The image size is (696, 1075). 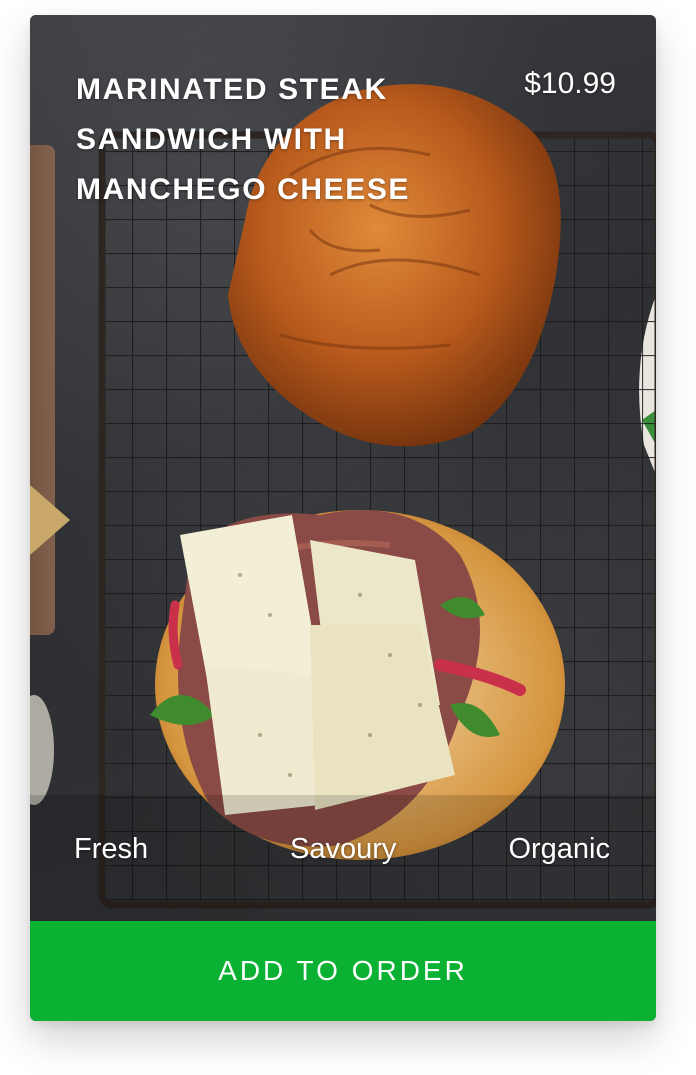 What do you see at coordinates (570, 83) in the screenshot?
I see `product-price: $10.99` at bounding box center [570, 83].